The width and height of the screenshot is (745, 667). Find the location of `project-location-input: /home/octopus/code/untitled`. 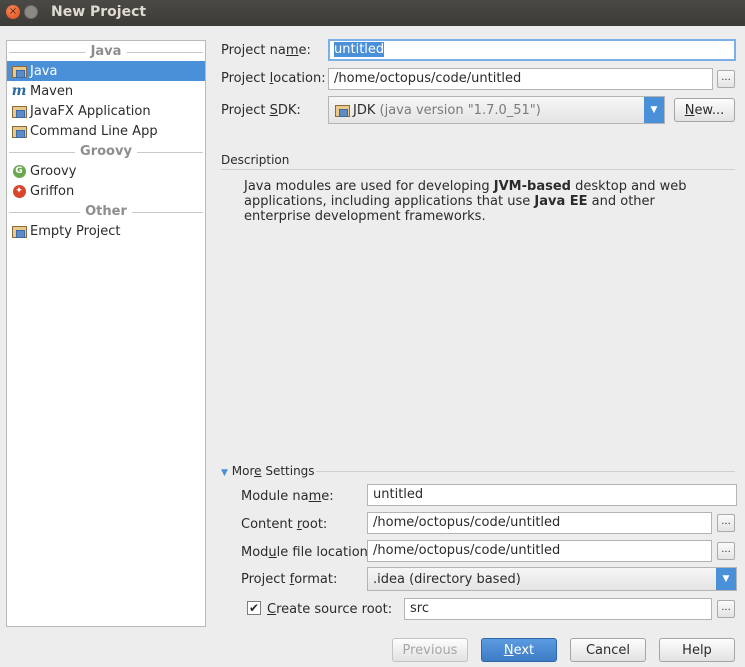

project-location-input: /home/octopus/code/untitled is located at coordinates (520, 79).